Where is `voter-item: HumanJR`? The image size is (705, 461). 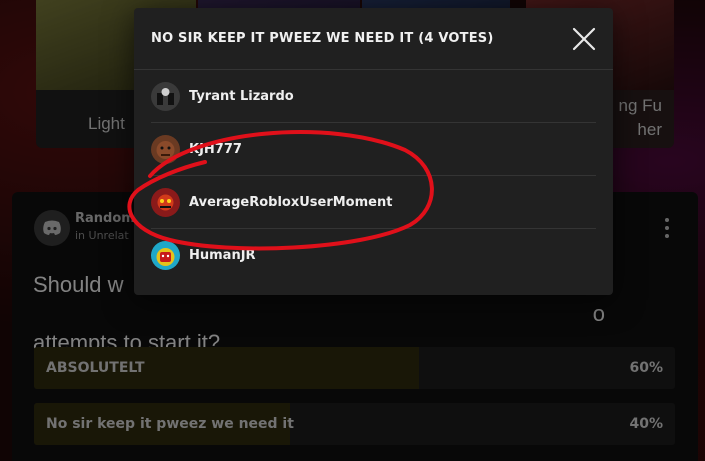 voter-item: HumanJR is located at coordinates (373, 255).